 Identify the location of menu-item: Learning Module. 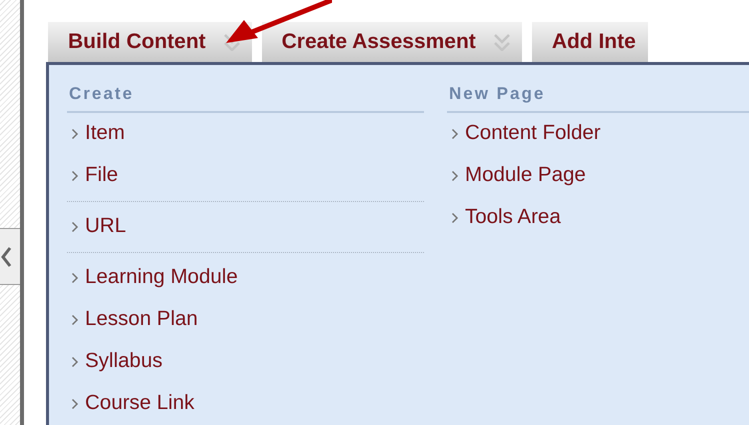
(245, 277).